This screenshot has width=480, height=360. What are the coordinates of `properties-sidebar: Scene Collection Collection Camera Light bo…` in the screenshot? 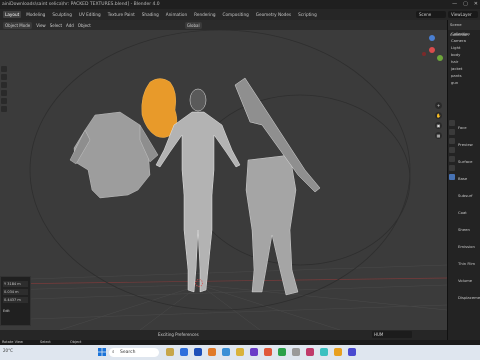 It's located at (463, 180).